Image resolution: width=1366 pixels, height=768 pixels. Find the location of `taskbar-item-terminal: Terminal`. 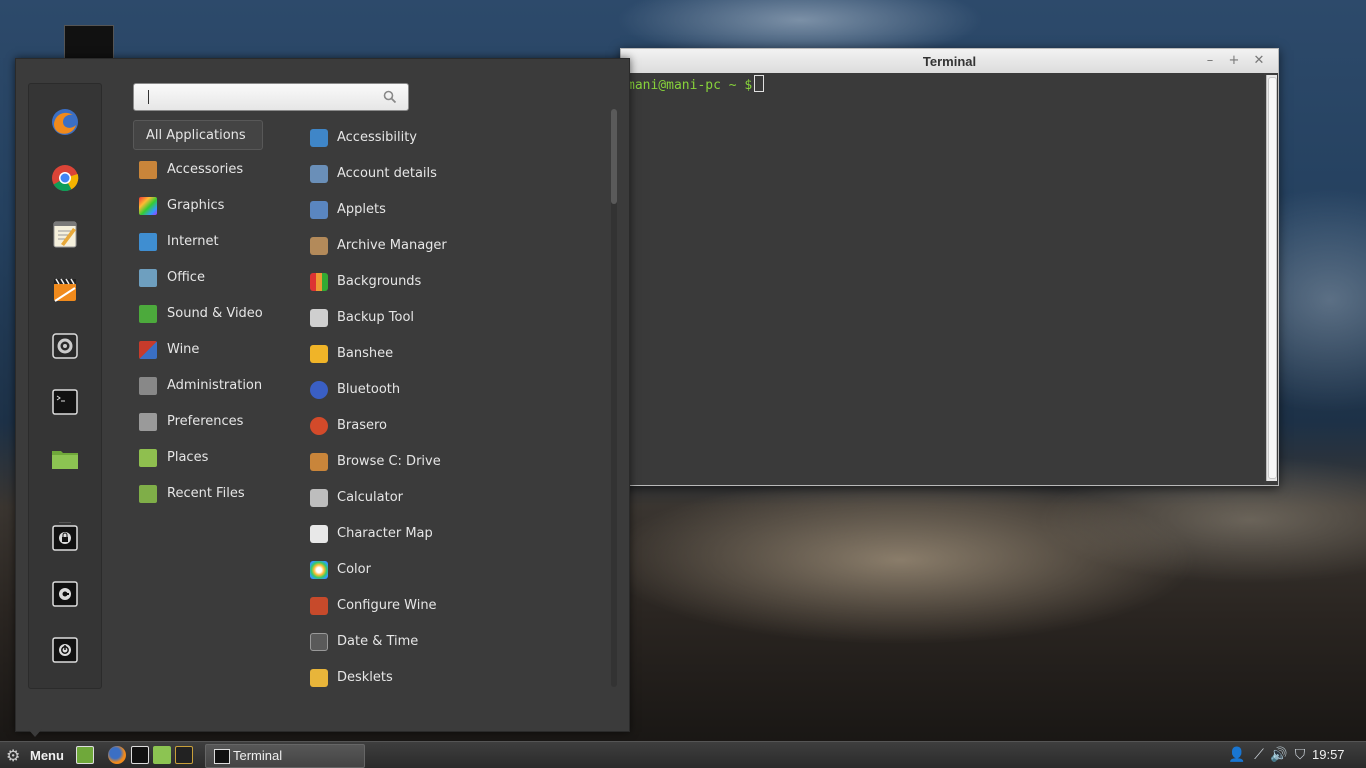

taskbar-item-terminal: Terminal is located at coordinates (285, 756).